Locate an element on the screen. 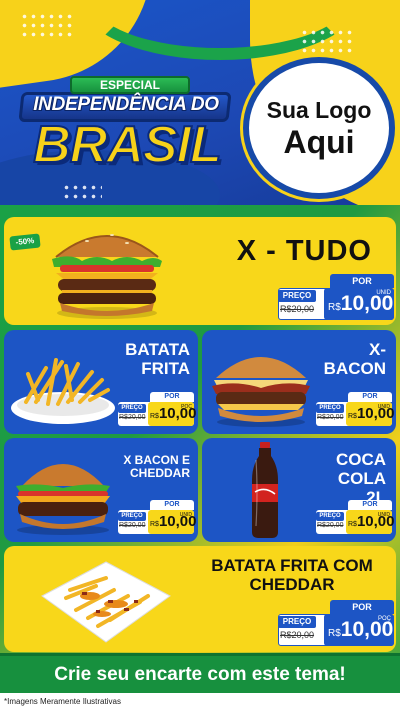 The height and width of the screenshot is (711, 400). especial-badge: ESPECIAL is located at coordinates (130, 85).